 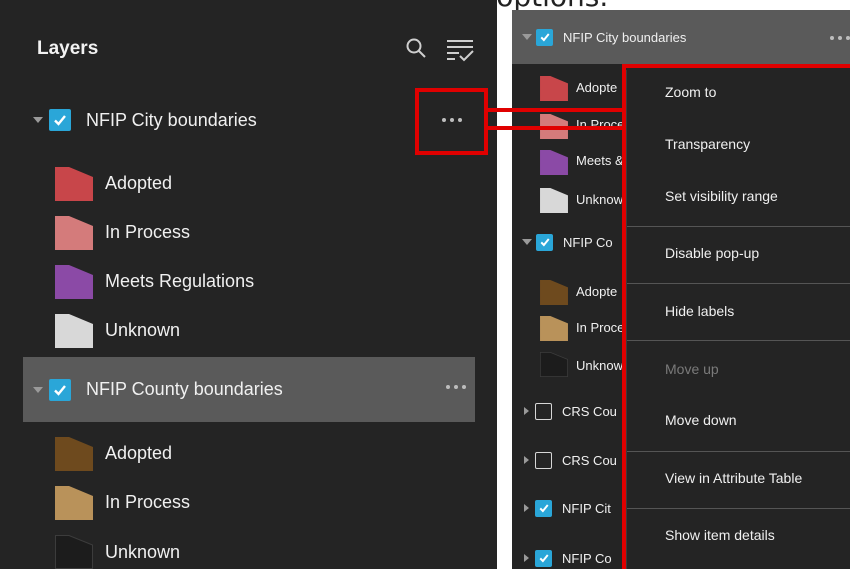 What do you see at coordinates (416, 48) in the screenshot?
I see `search-icon` at bounding box center [416, 48].